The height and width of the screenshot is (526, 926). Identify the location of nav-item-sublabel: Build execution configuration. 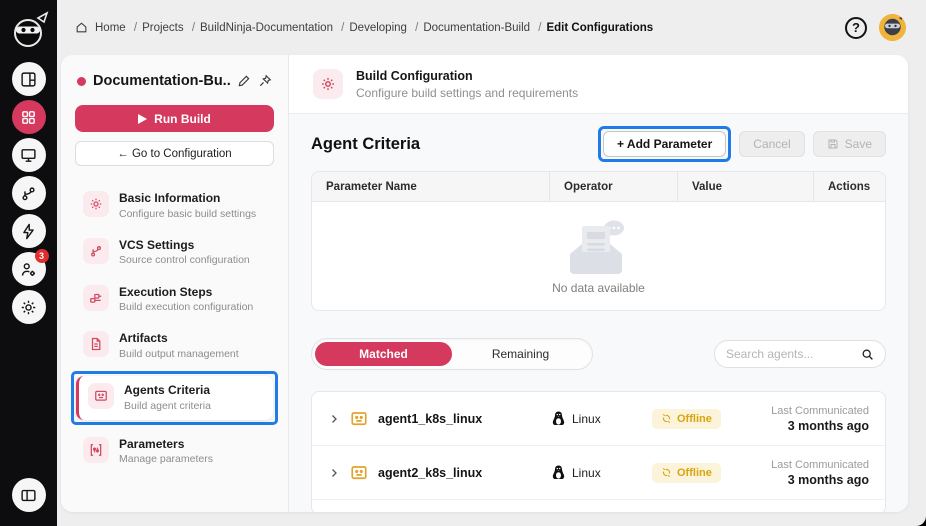
(186, 307).